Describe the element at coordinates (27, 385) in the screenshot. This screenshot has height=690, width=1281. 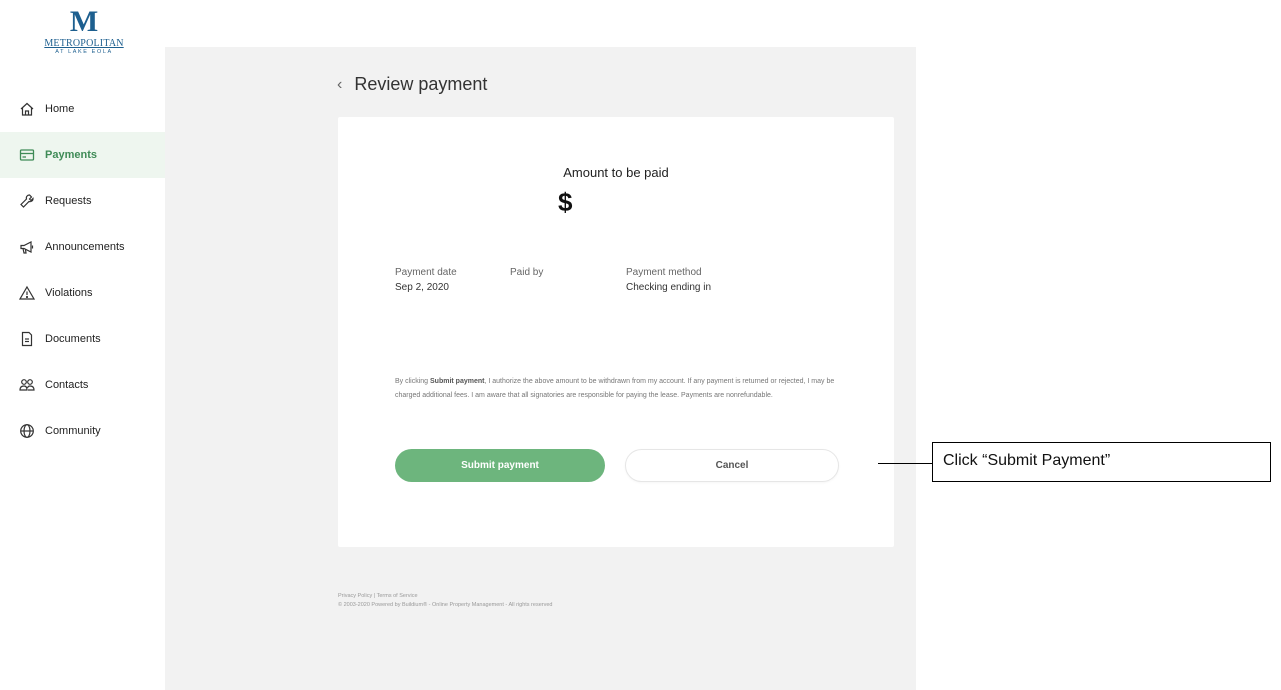
I see `people-icon` at that location.